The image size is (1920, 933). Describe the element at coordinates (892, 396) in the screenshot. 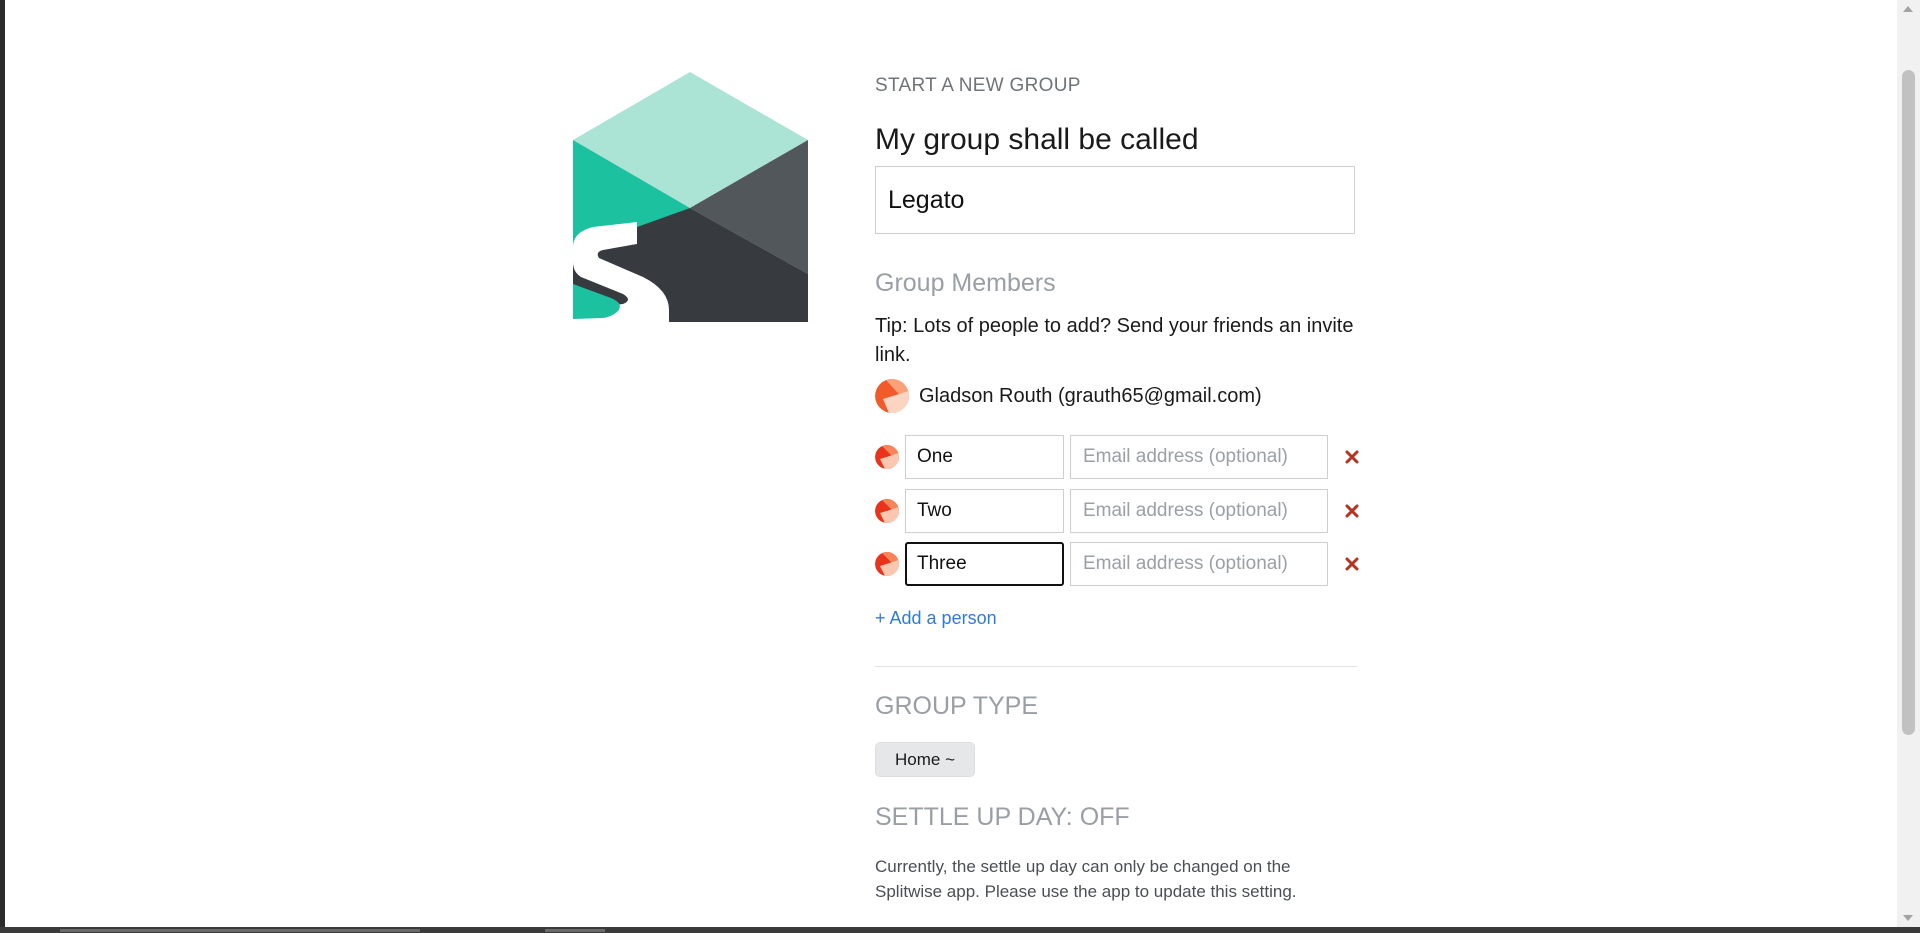

I see `owner-avatar` at that location.